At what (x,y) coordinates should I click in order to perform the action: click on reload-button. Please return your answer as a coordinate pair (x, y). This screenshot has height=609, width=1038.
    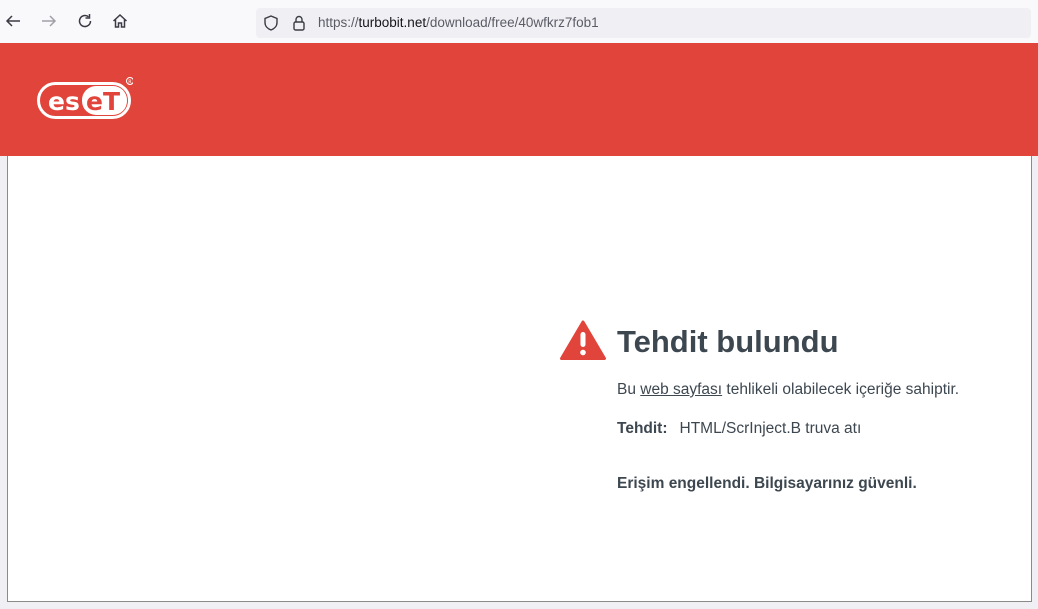
    Looking at the image, I should click on (85, 21).